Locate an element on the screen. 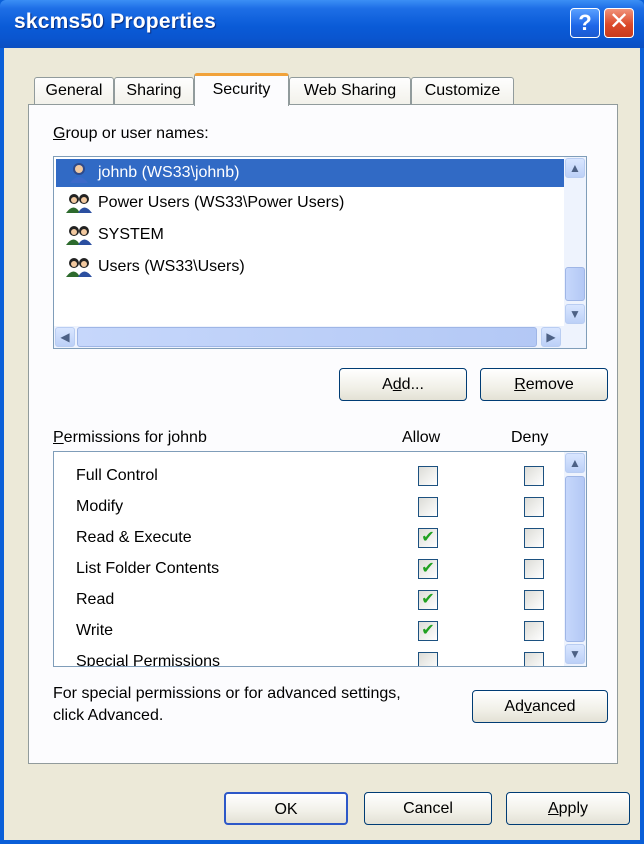 This screenshot has height=844, width=644. tab-security: Security is located at coordinates (241, 89).